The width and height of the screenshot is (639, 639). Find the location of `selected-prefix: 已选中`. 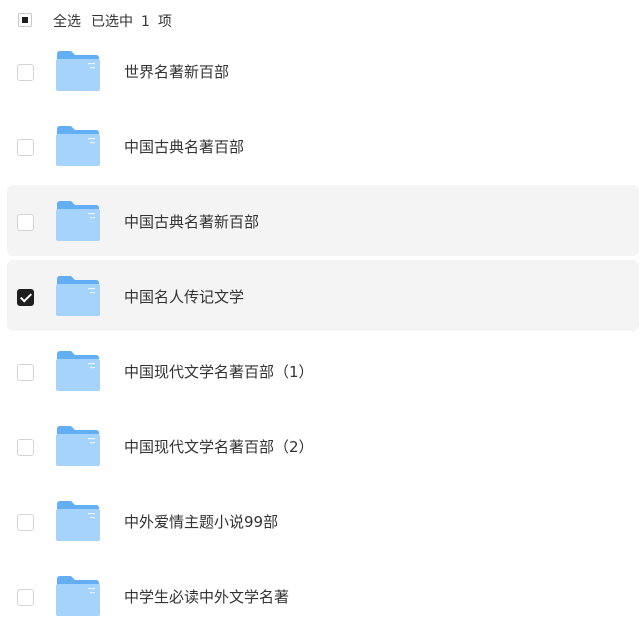

selected-prefix: 已选中 is located at coordinates (112, 22).